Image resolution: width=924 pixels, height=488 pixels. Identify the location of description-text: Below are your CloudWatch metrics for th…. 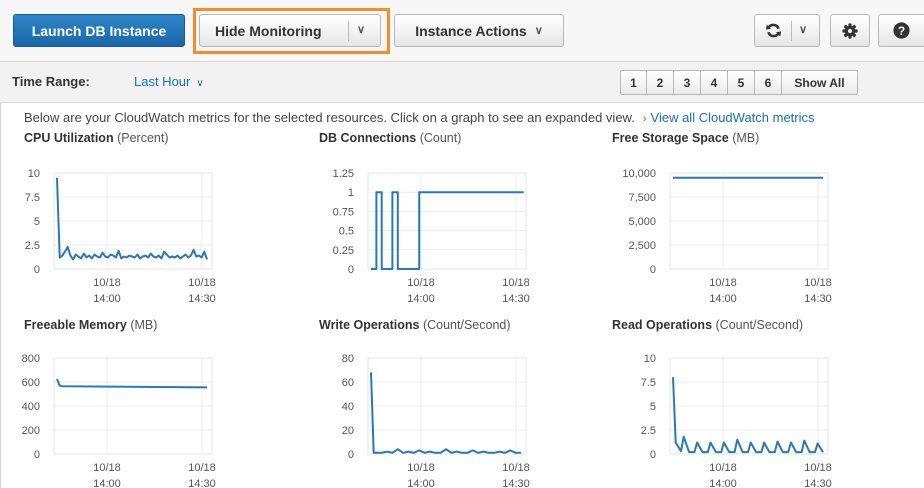
(329, 117).